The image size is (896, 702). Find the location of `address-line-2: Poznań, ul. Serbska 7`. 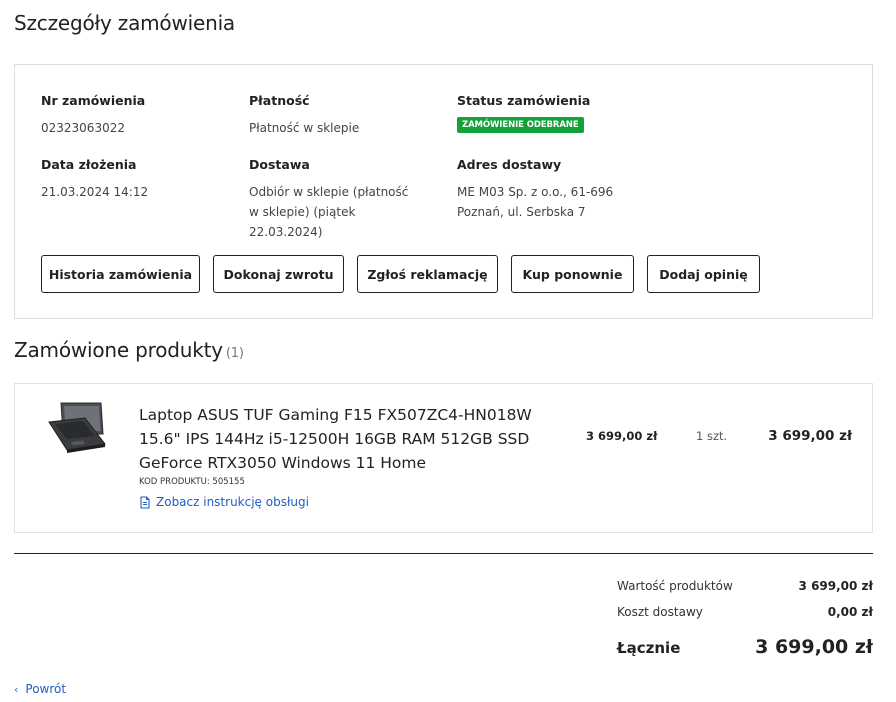

address-line-2: Poznań, ul. Serbska 7 is located at coordinates (521, 212).